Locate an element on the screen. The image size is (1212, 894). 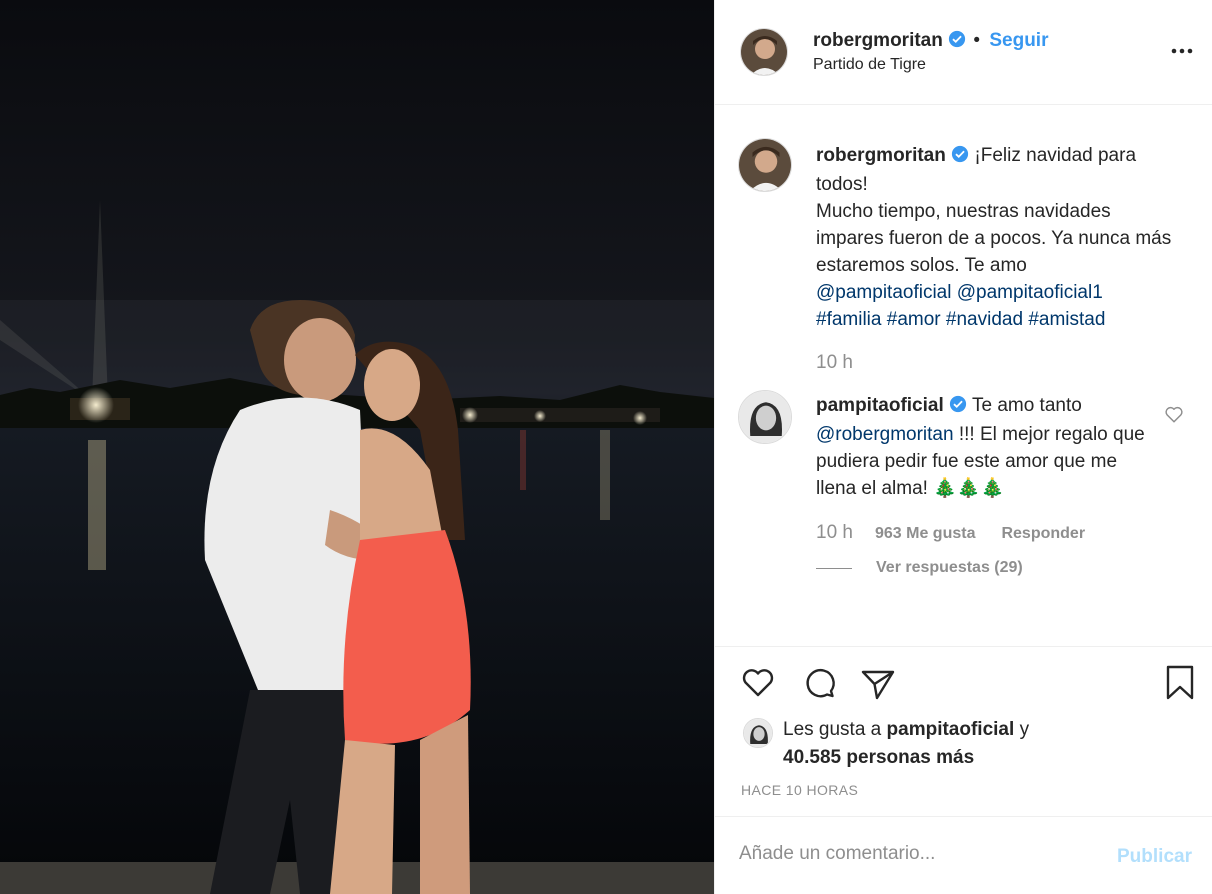
comment-meta: 10 h 963 Me gusta Responder is located at coordinates (950, 533).